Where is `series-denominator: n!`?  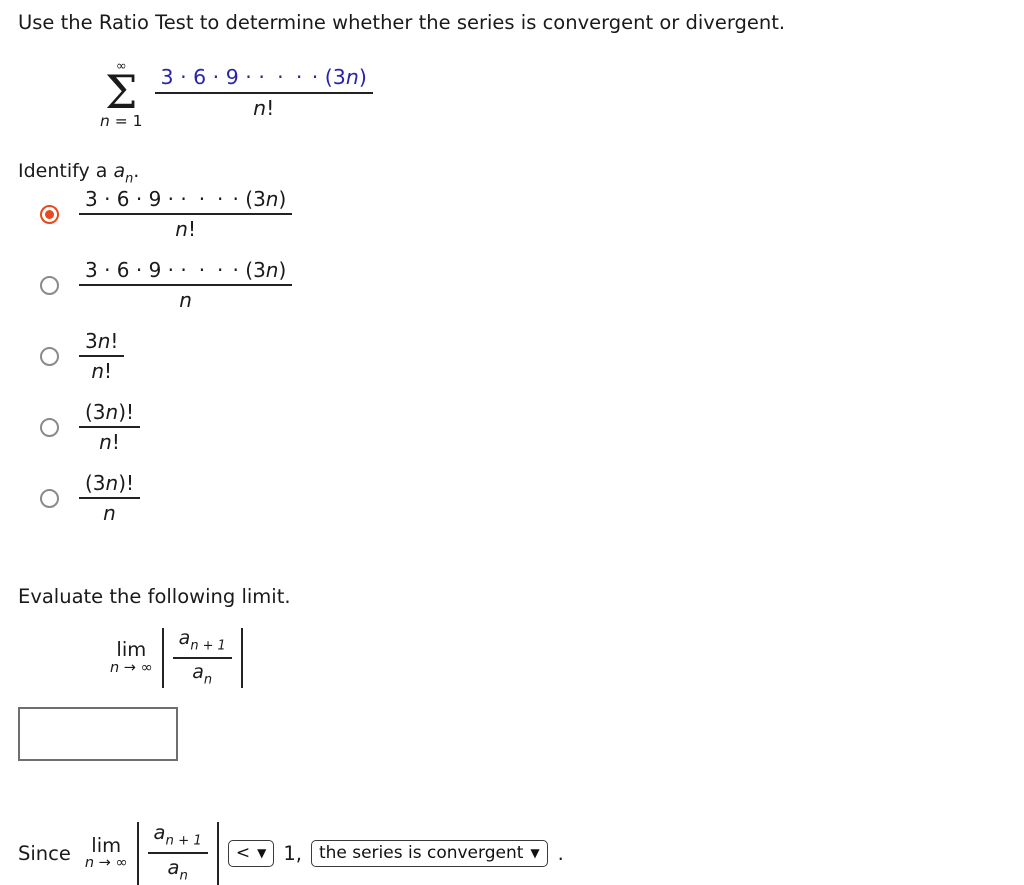 series-denominator: n! is located at coordinates (264, 107).